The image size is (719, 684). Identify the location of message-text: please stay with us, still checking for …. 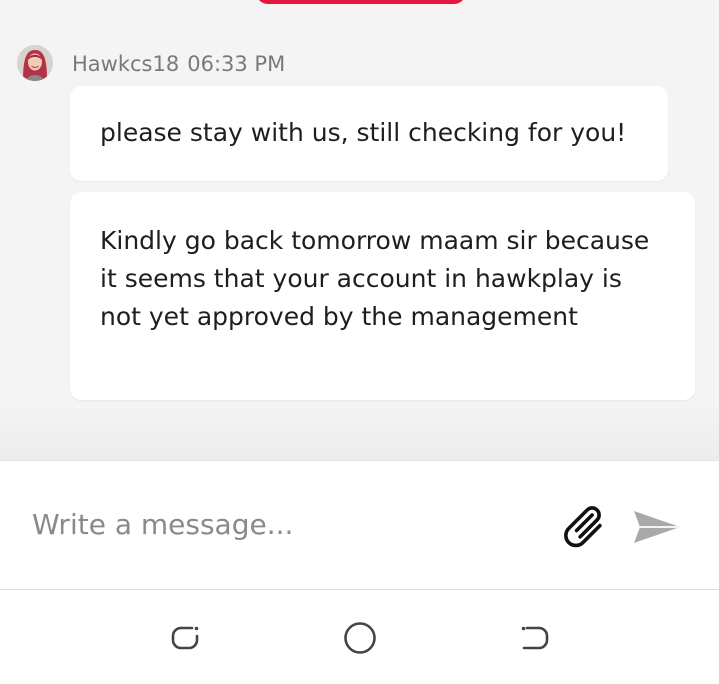
(363, 132).